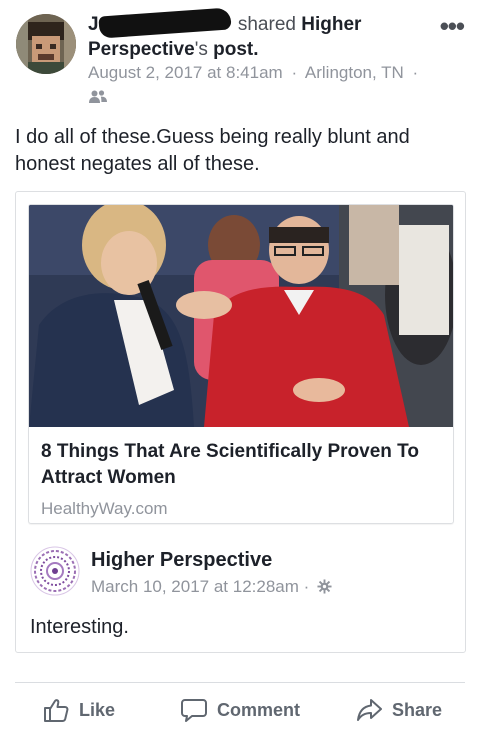 Image resolution: width=480 pixels, height=739 pixels. I want to click on original-date: March 10, 2017 at 12:28am, so click(195, 586).